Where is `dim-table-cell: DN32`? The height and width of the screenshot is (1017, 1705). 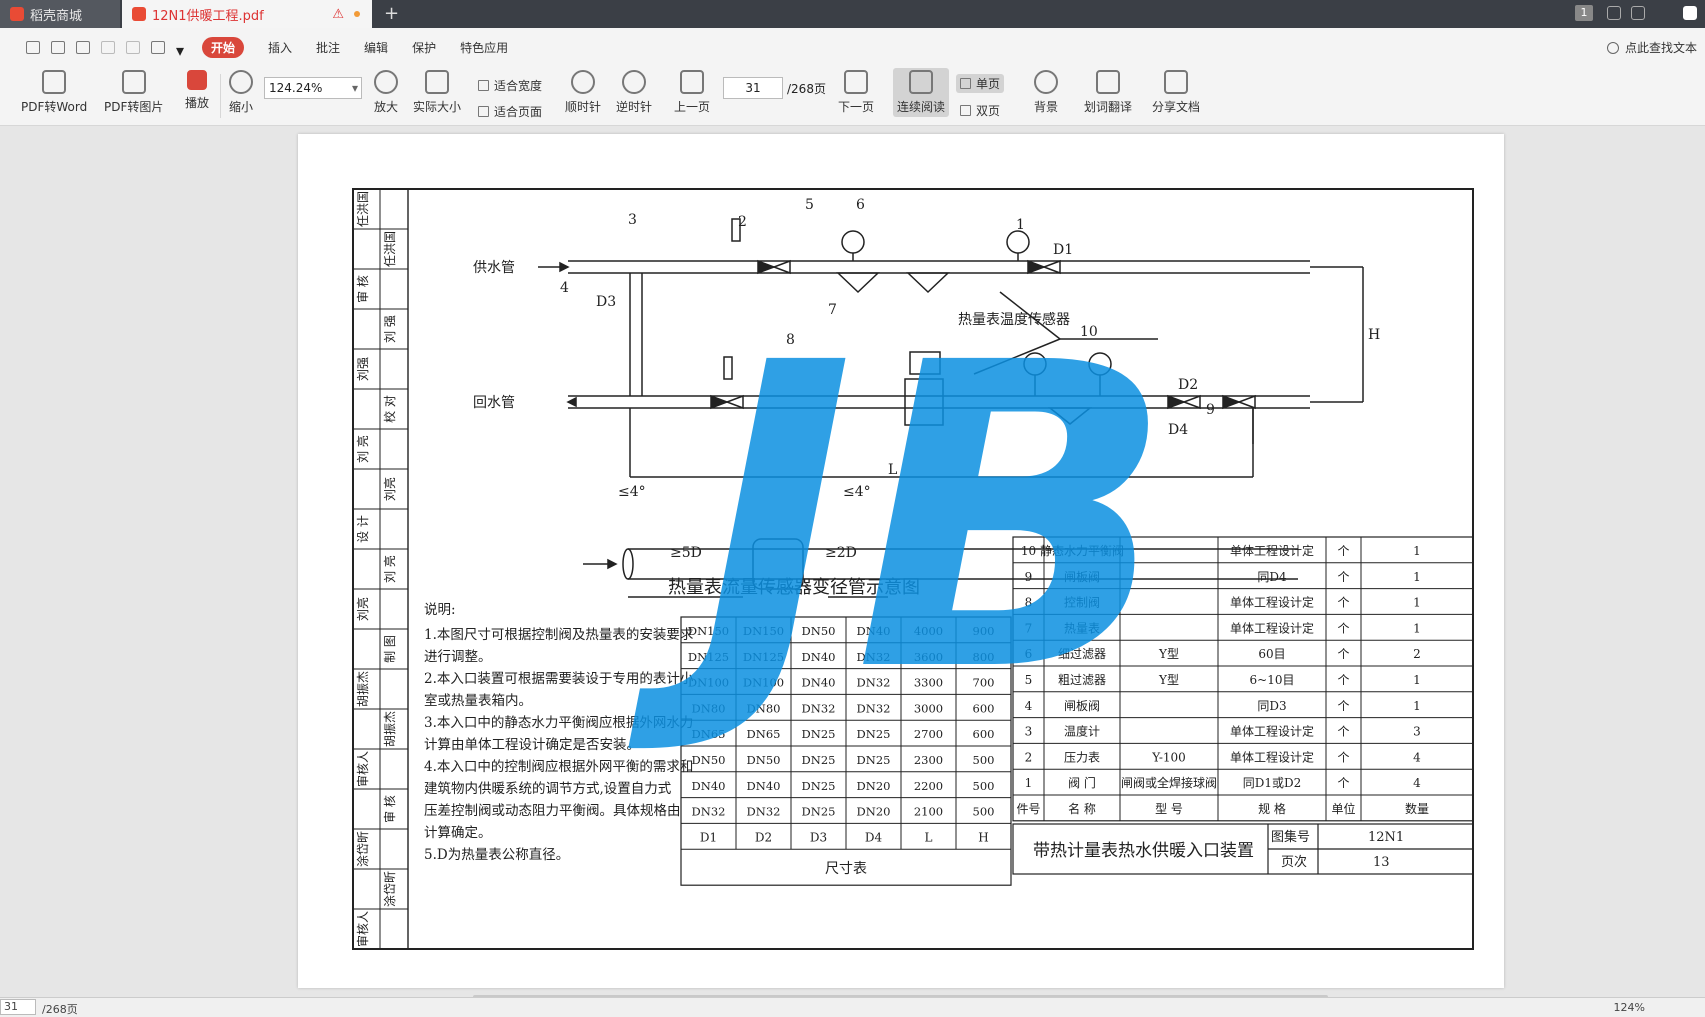
dim-table-cell: DN32 is located at coordinates (764, 812).